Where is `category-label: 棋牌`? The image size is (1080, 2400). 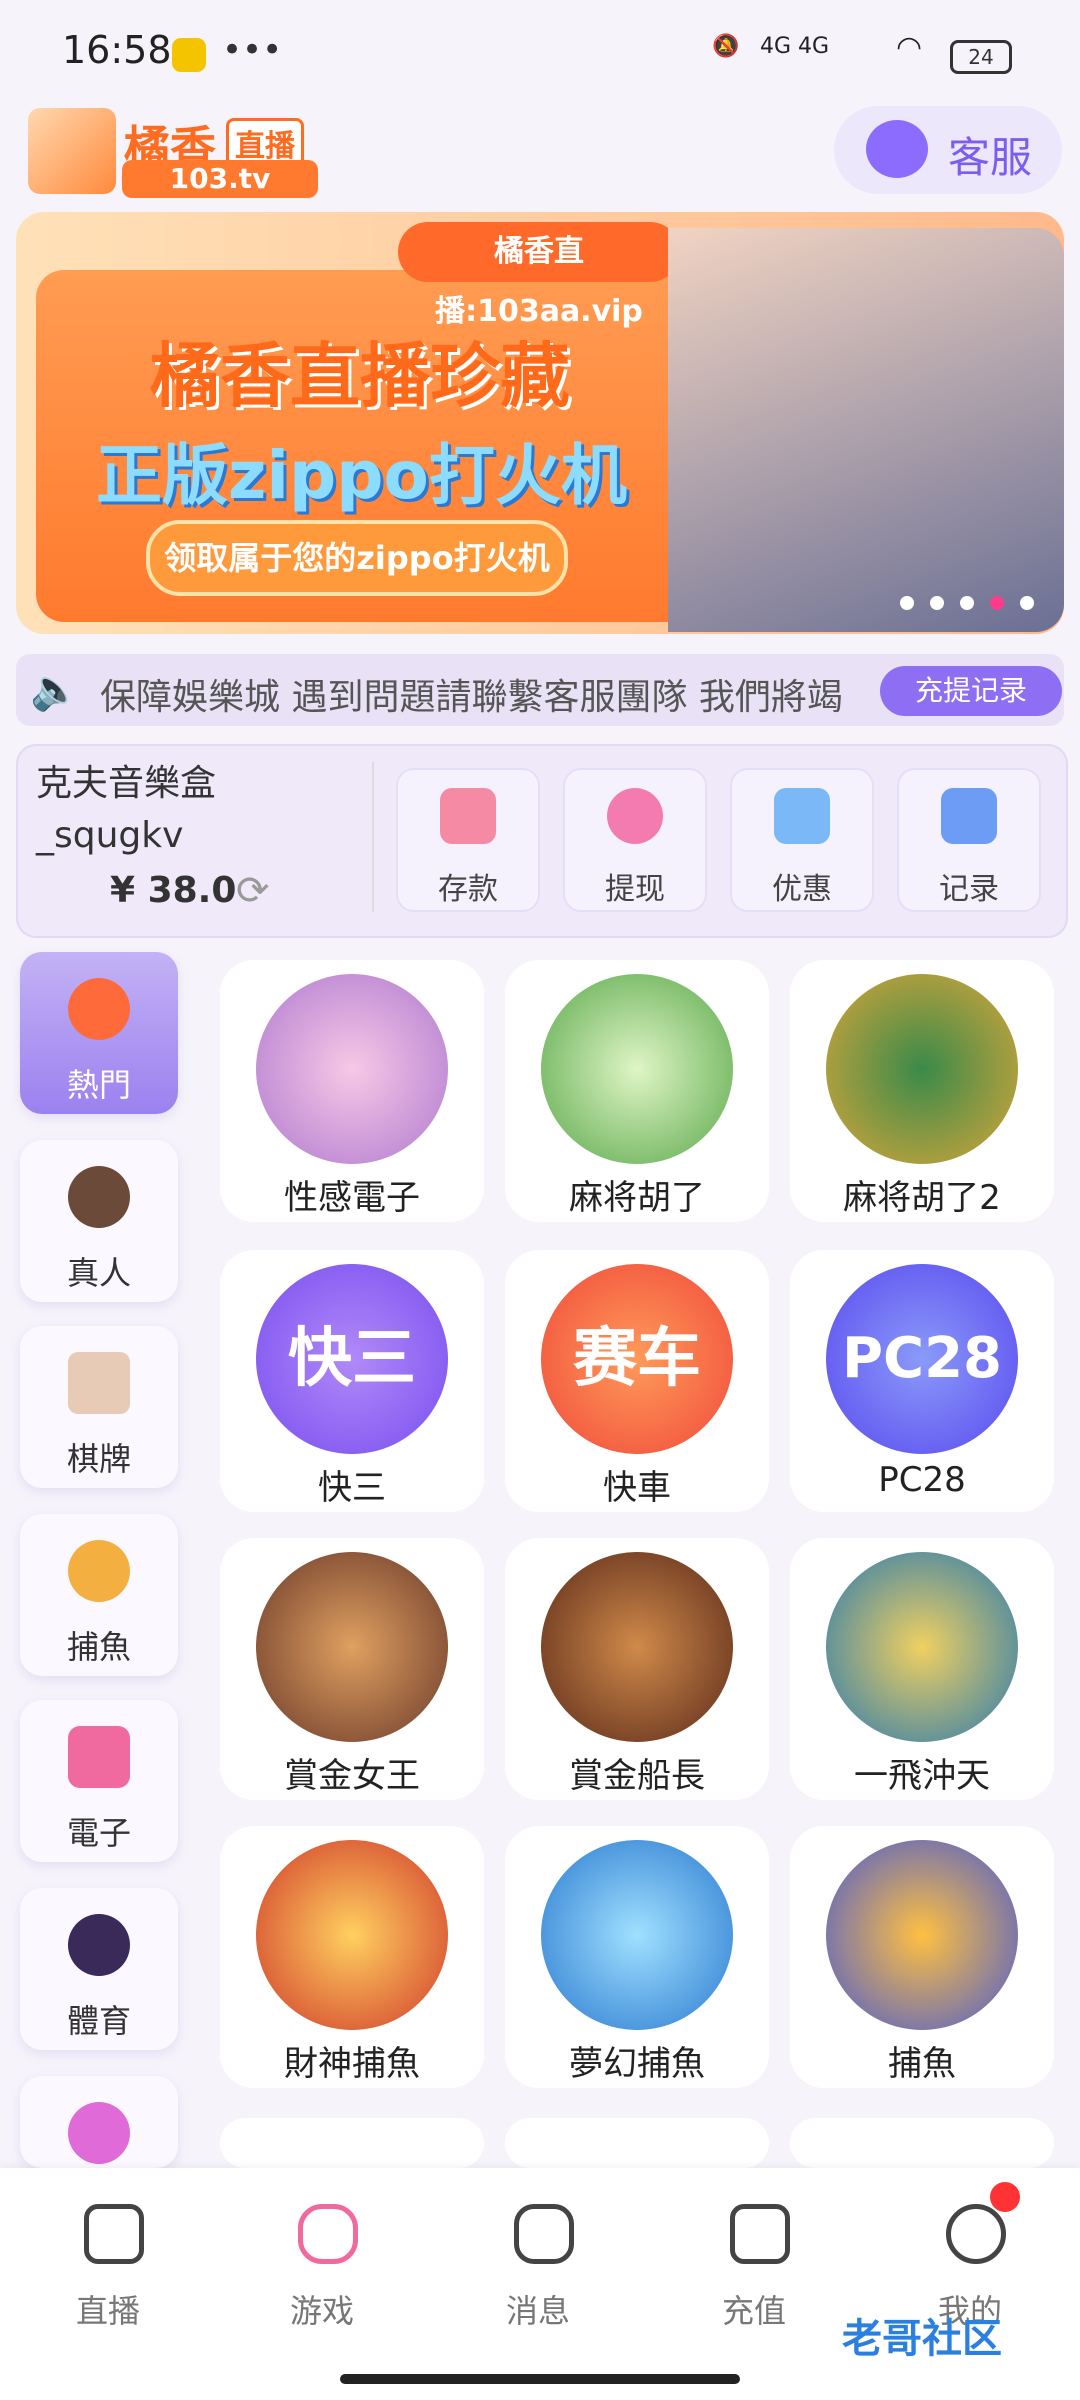 category-label: 棋牌 is located at coordinates (98, 1459).